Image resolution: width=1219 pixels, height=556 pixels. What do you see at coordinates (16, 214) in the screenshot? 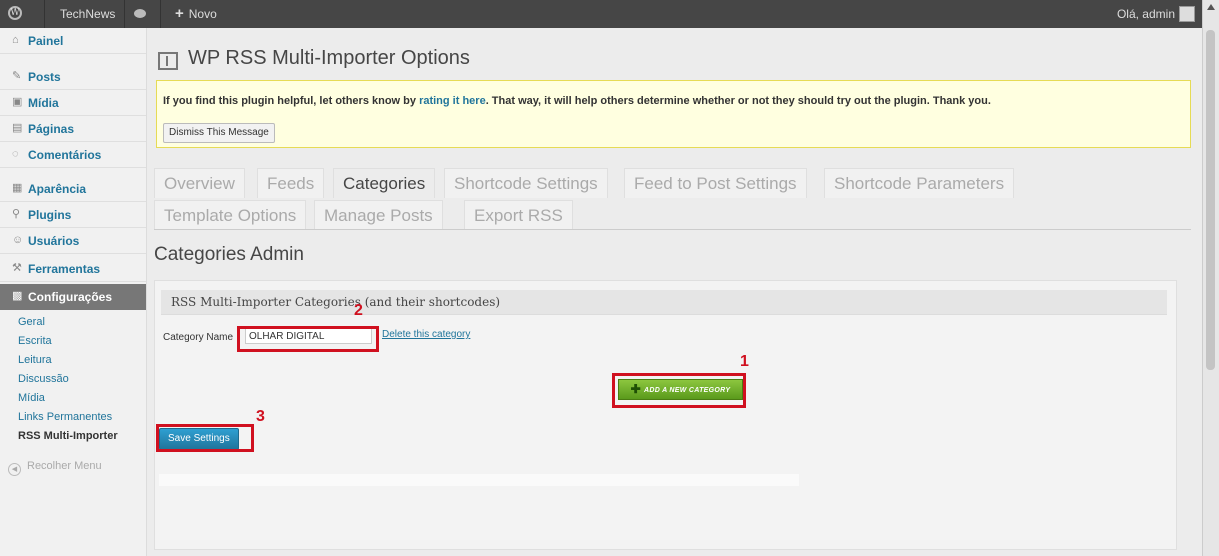
I see `plugins-icon: ⚲` at bounding box center [16, 214].